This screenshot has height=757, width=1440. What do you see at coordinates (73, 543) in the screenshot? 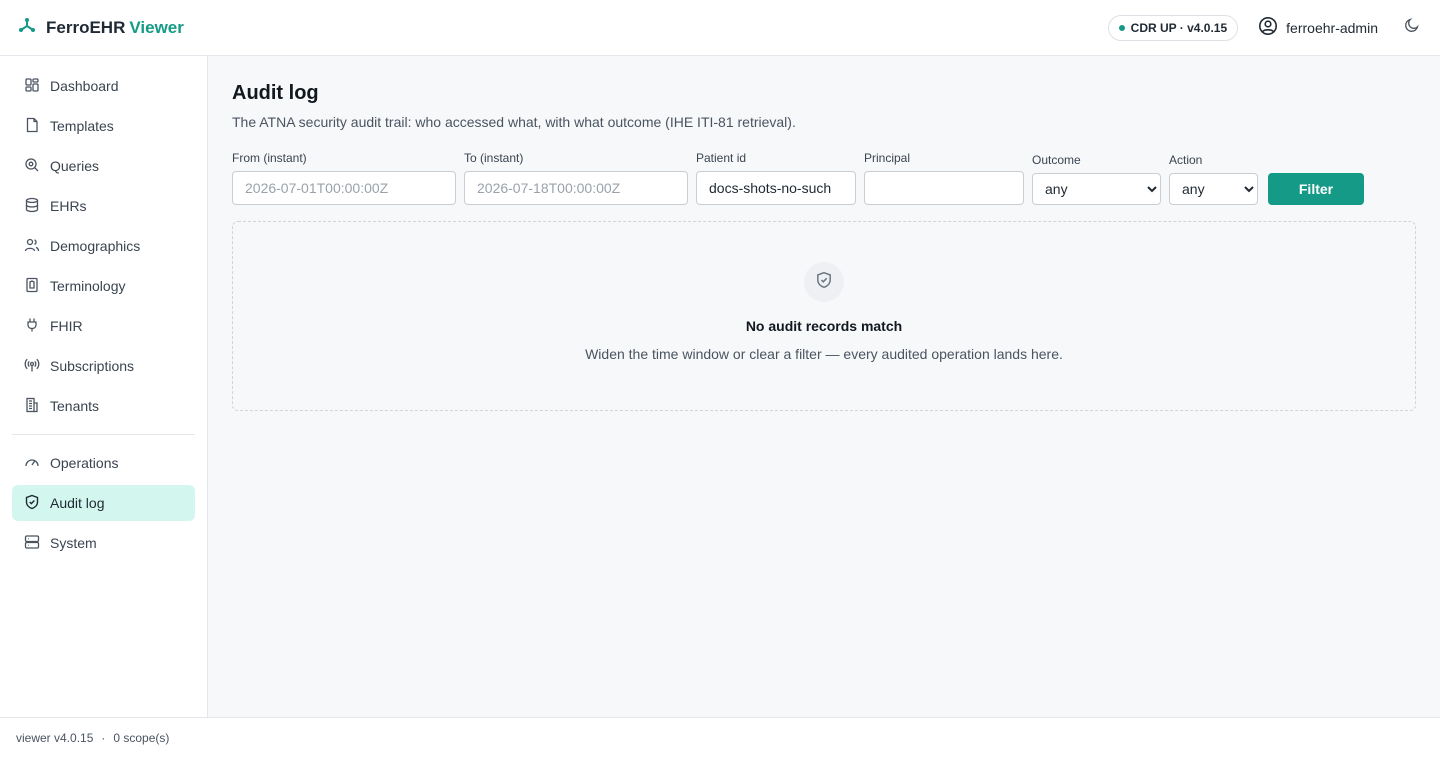
I see `sidebar-item-label: System` at bounding box center [73, 543].